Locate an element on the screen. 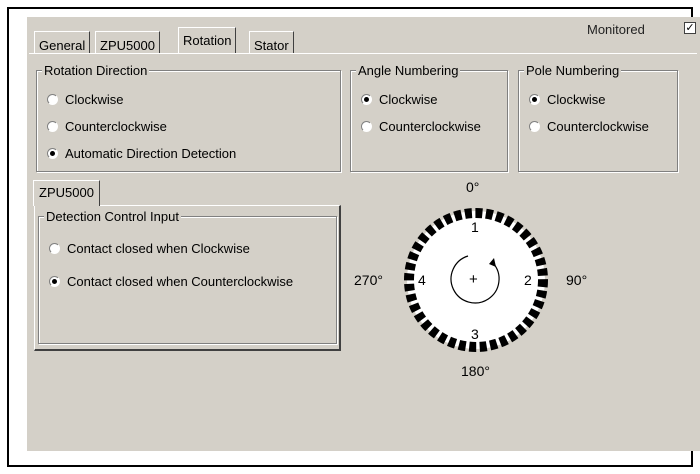 This screenshot has width=700, height=474. angle-label-90: 90° is located at coordinates (577, 280).